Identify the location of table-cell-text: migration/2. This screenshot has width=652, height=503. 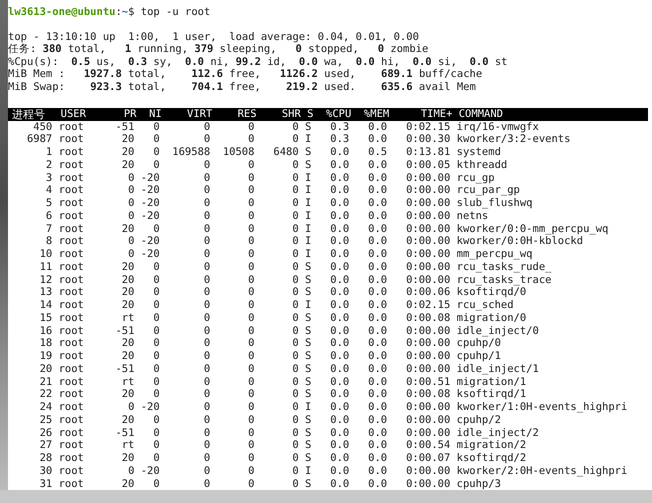
(492, 445).